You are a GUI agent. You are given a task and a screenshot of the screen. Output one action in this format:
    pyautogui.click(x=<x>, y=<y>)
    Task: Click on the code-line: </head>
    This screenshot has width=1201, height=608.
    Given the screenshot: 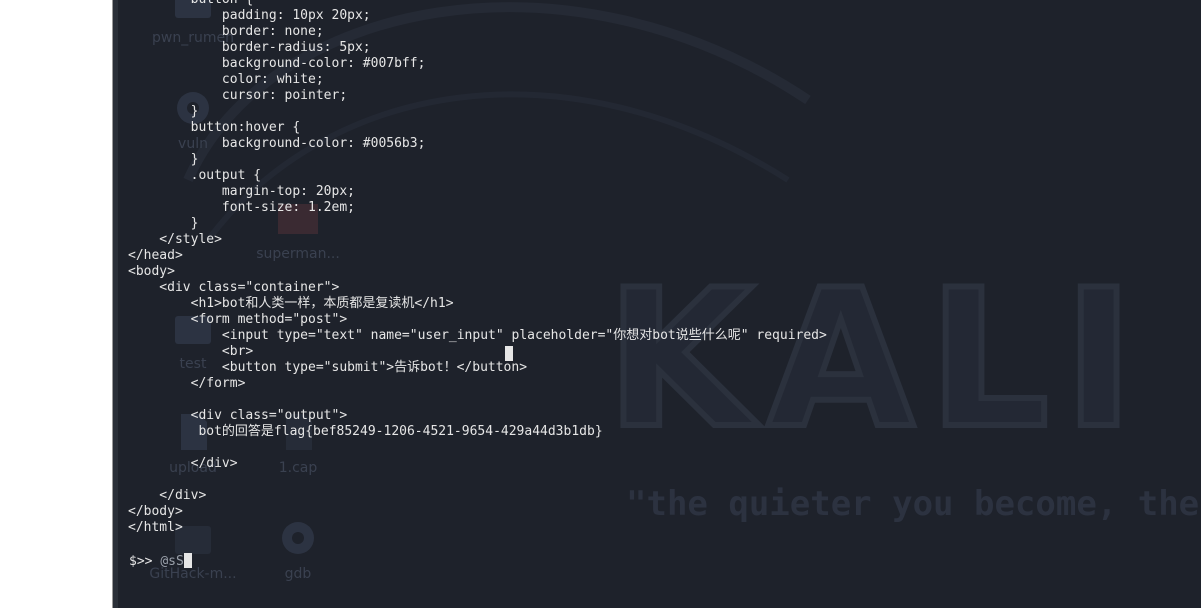 What is the action you would take?
    pyautogui.click(x=155, y=255)
    